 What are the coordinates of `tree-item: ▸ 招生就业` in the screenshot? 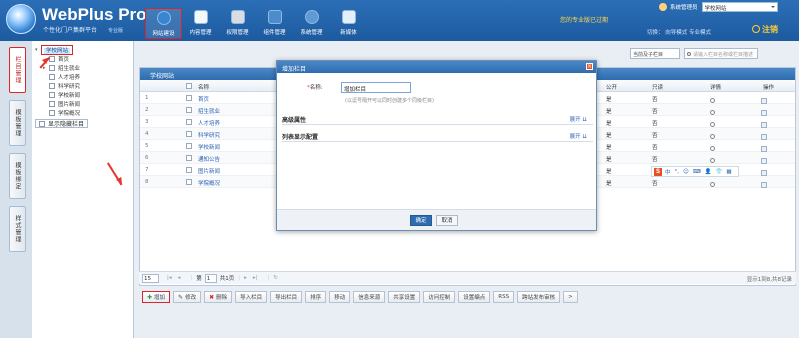 It's located at (82, 67).